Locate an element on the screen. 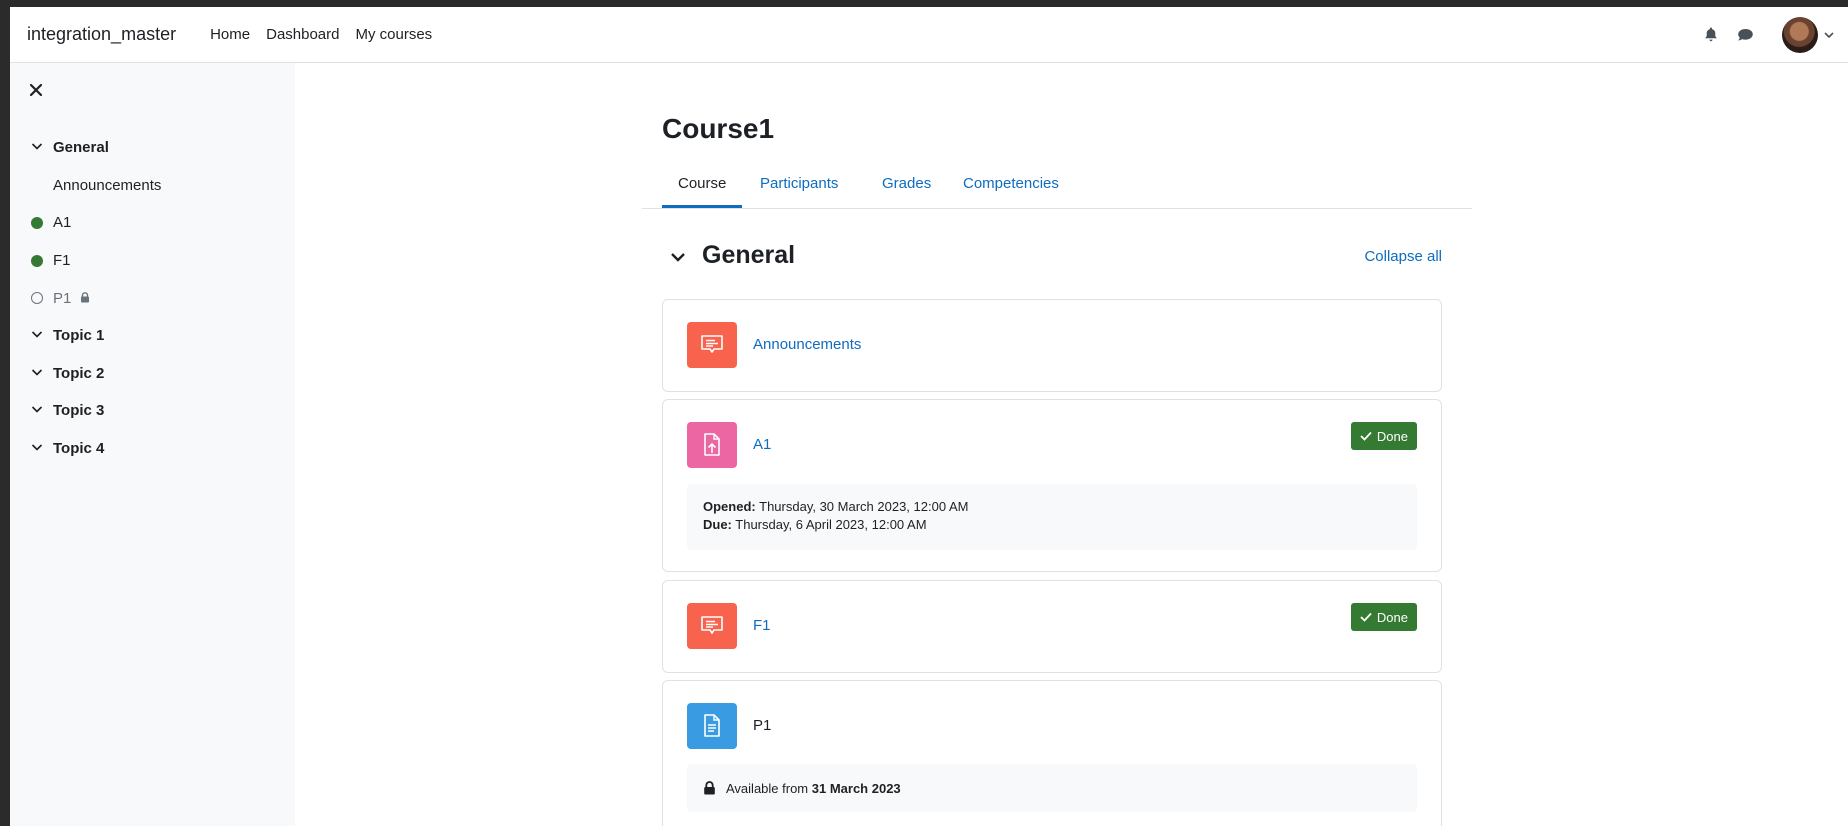 The image size is (1848, 826). course-index-item-announcements: Announcements is located at coordinates (152, 186).